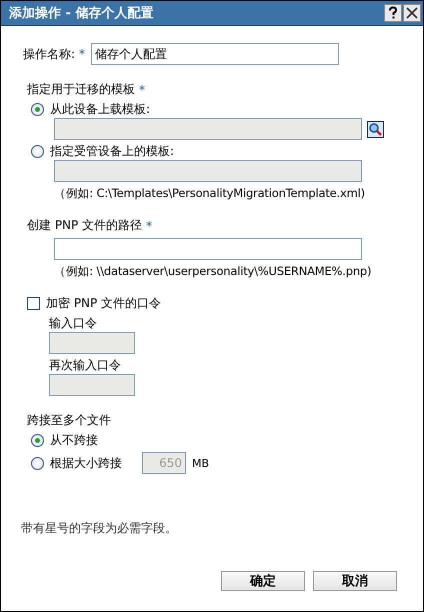  What do you see at coordinates (69, 420) in the screenshot?
I see `section-heading: 跨接至多个文件` at bounding box center [69, 420].